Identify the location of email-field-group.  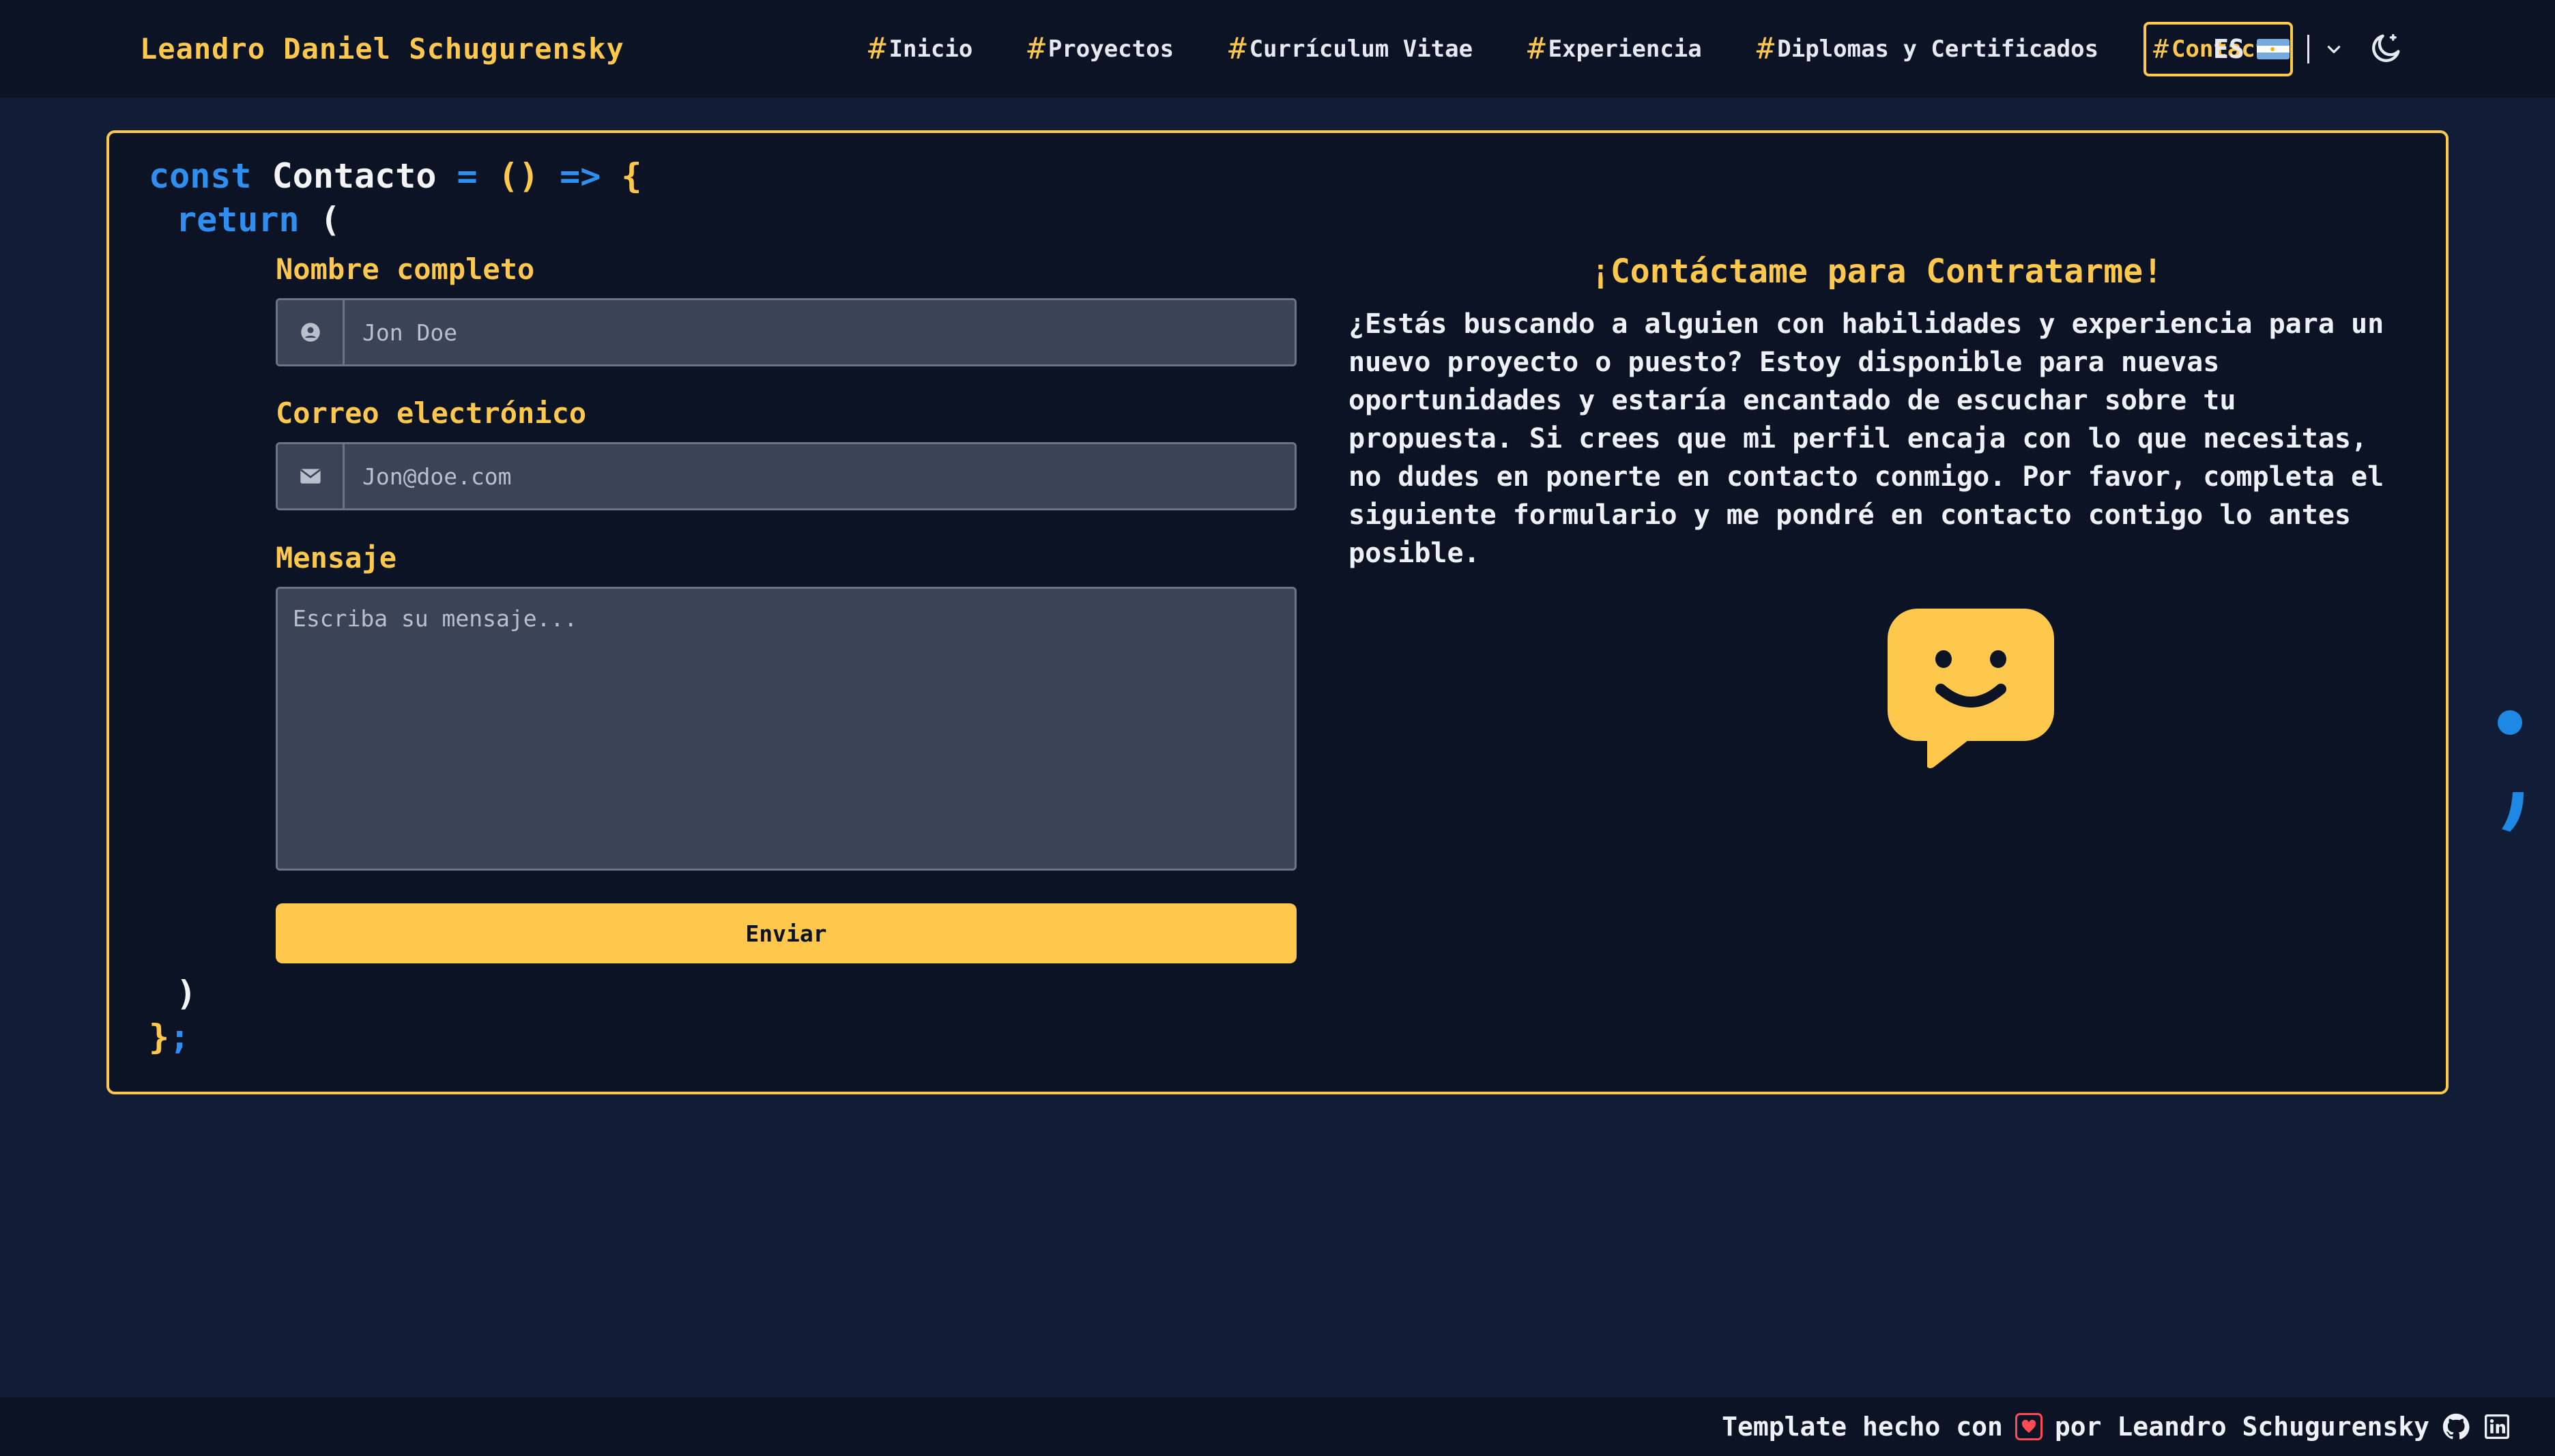
(786, 476).